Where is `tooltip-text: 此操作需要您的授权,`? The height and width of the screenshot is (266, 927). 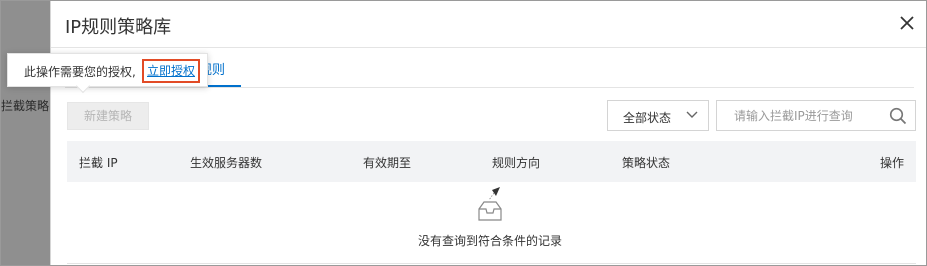
tooltip-text: 此操作需要您的授权, is located at coordinates (80, 72).